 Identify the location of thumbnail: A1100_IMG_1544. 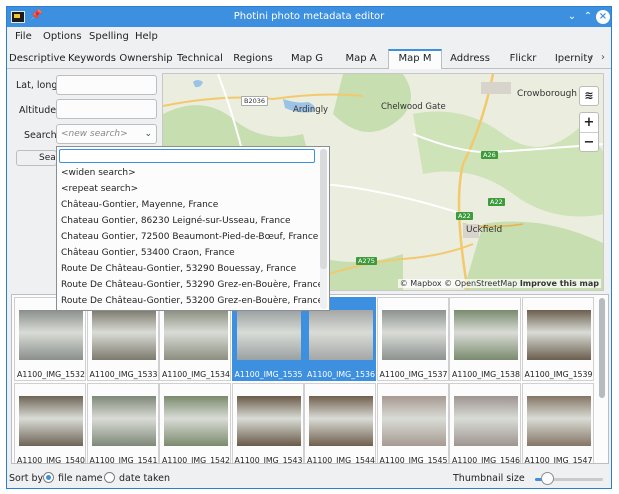
(340, 423).